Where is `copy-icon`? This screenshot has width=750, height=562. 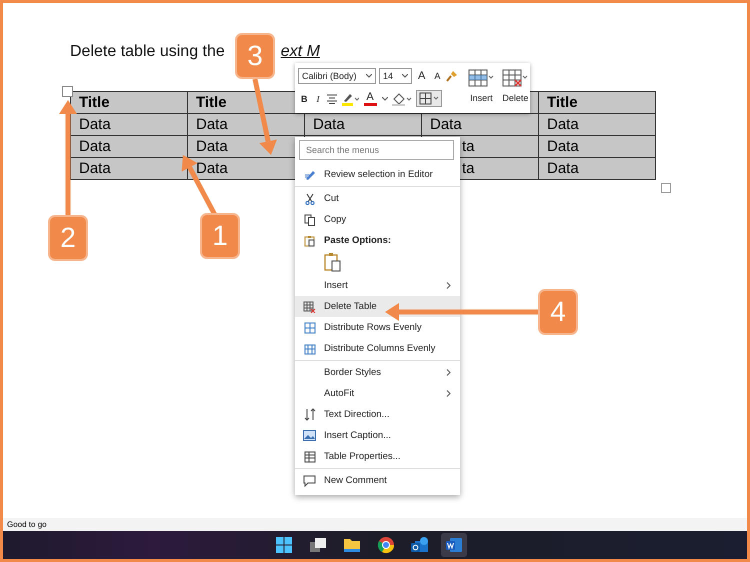
copy-icon is located at coordinates (310, 220).